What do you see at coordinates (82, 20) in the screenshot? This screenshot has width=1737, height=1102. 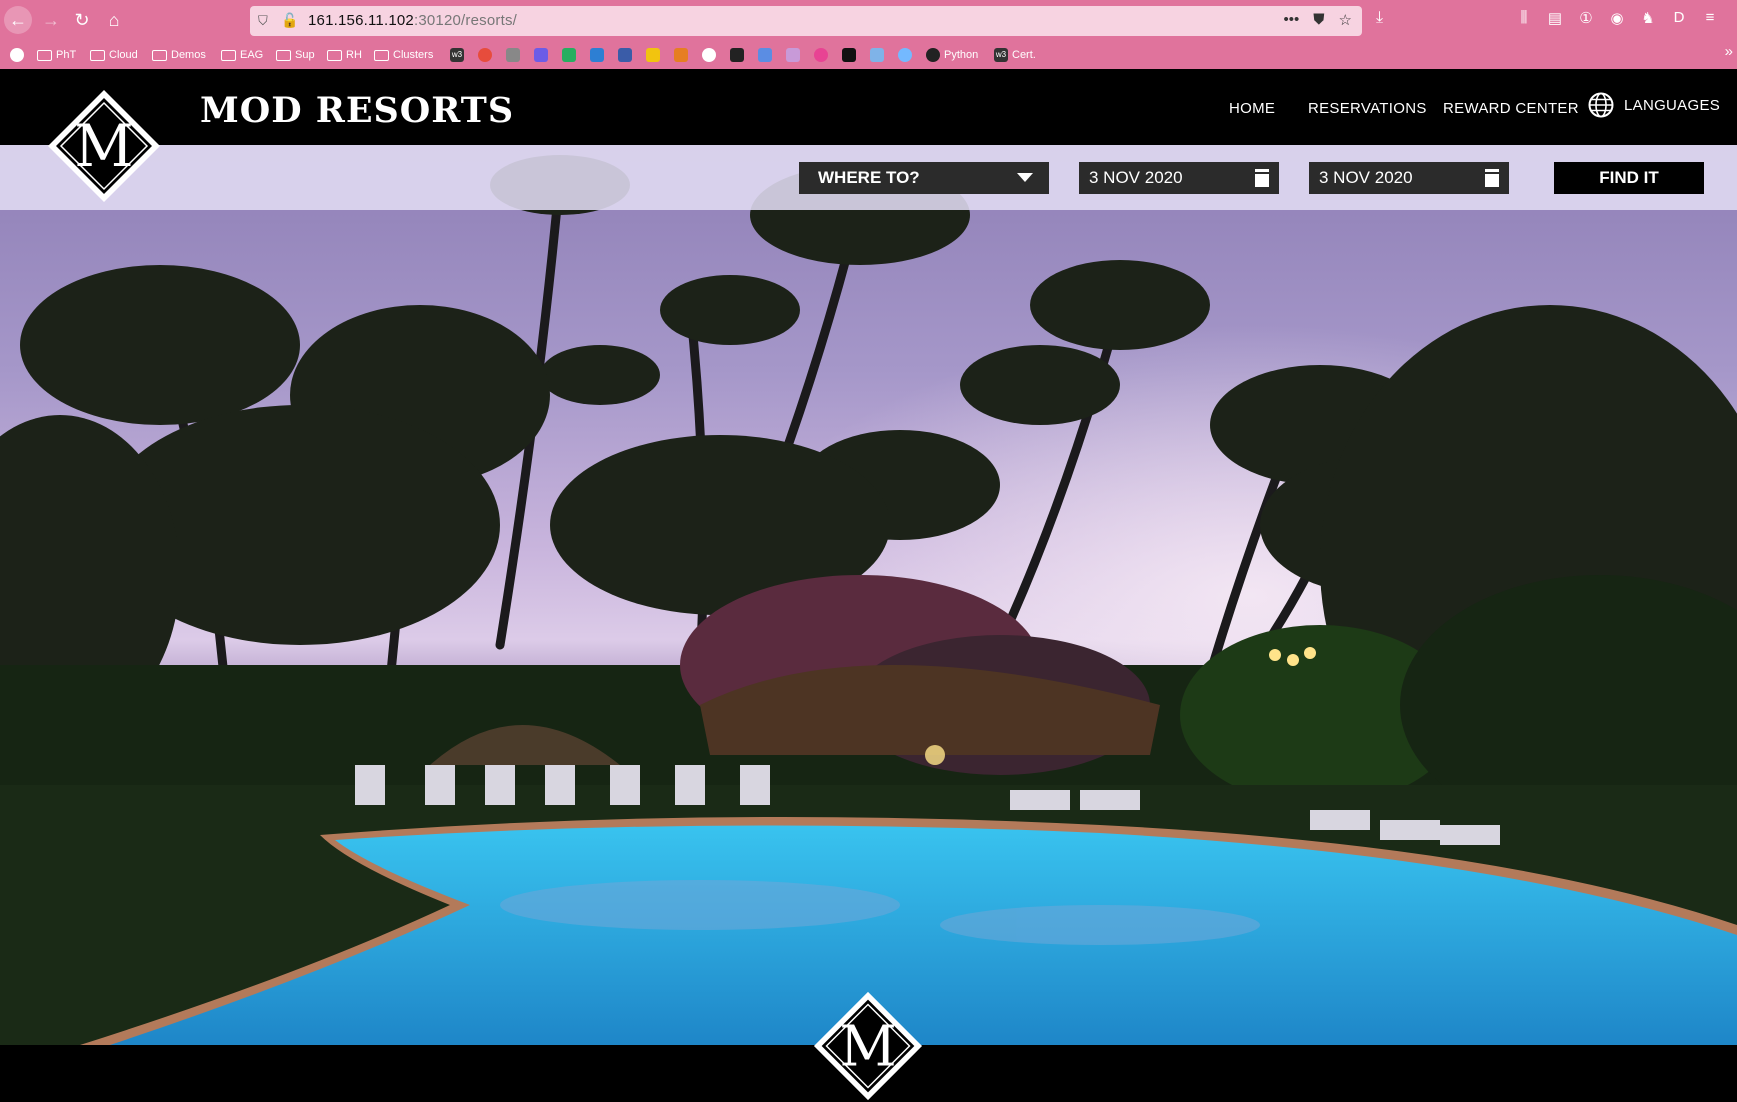 I see `reload-icon: ↻` at bounding box center [82, 20].